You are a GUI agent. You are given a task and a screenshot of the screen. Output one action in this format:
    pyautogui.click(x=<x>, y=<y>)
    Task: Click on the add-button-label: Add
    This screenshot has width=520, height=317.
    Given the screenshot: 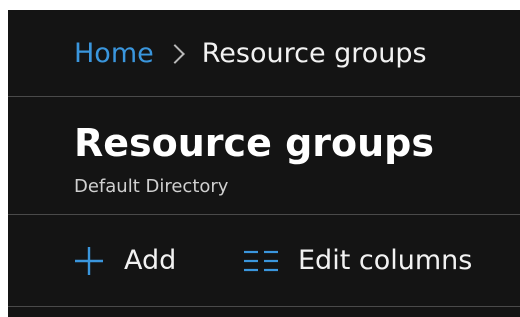 What is the action you would take?
    pyautogui.click(x=150, y=260)
    